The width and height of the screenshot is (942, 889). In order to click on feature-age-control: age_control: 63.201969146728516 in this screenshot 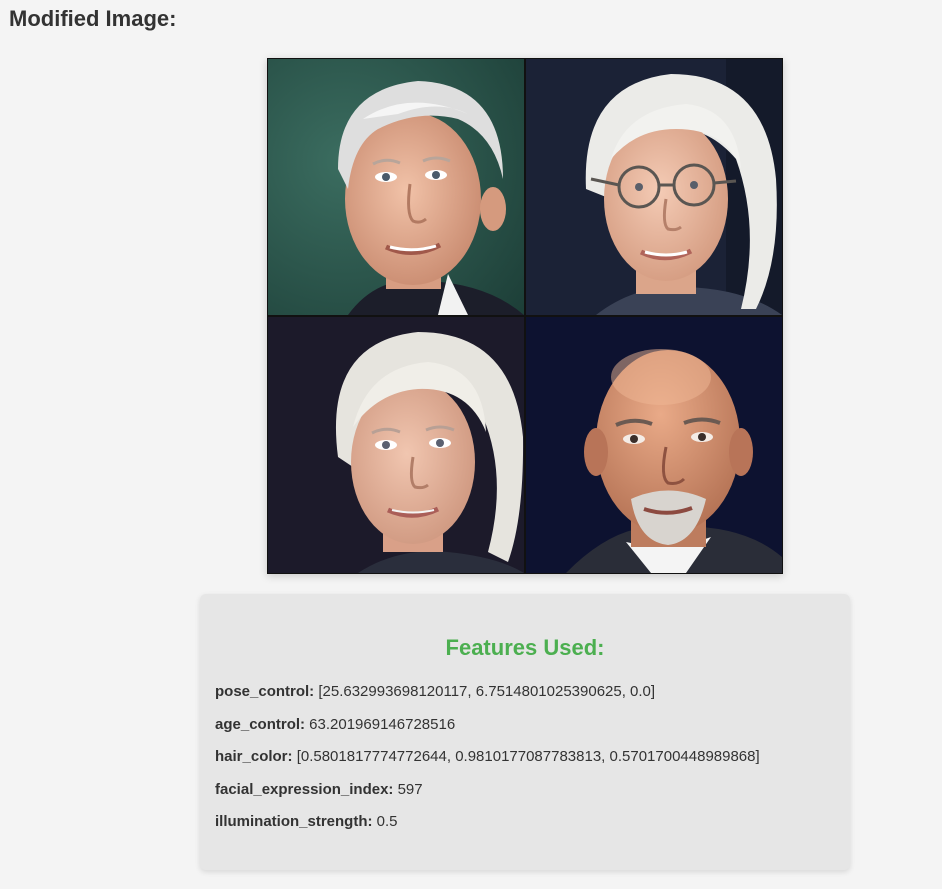, I will do `click(525, 725)`.